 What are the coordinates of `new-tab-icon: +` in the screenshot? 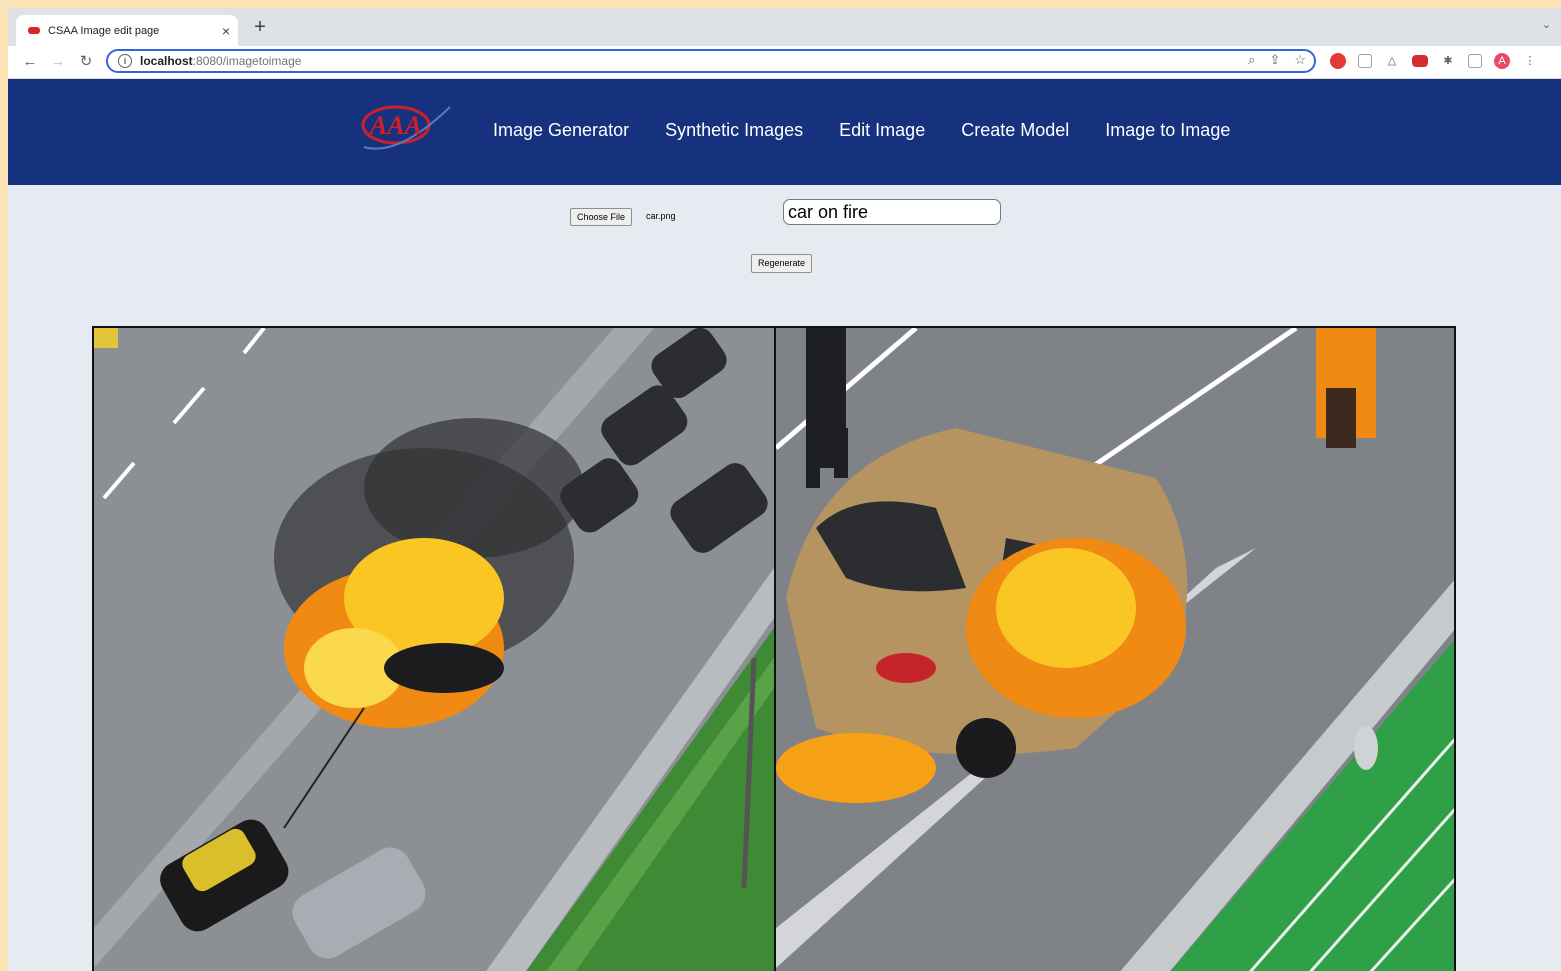 It's located at (260, 27).